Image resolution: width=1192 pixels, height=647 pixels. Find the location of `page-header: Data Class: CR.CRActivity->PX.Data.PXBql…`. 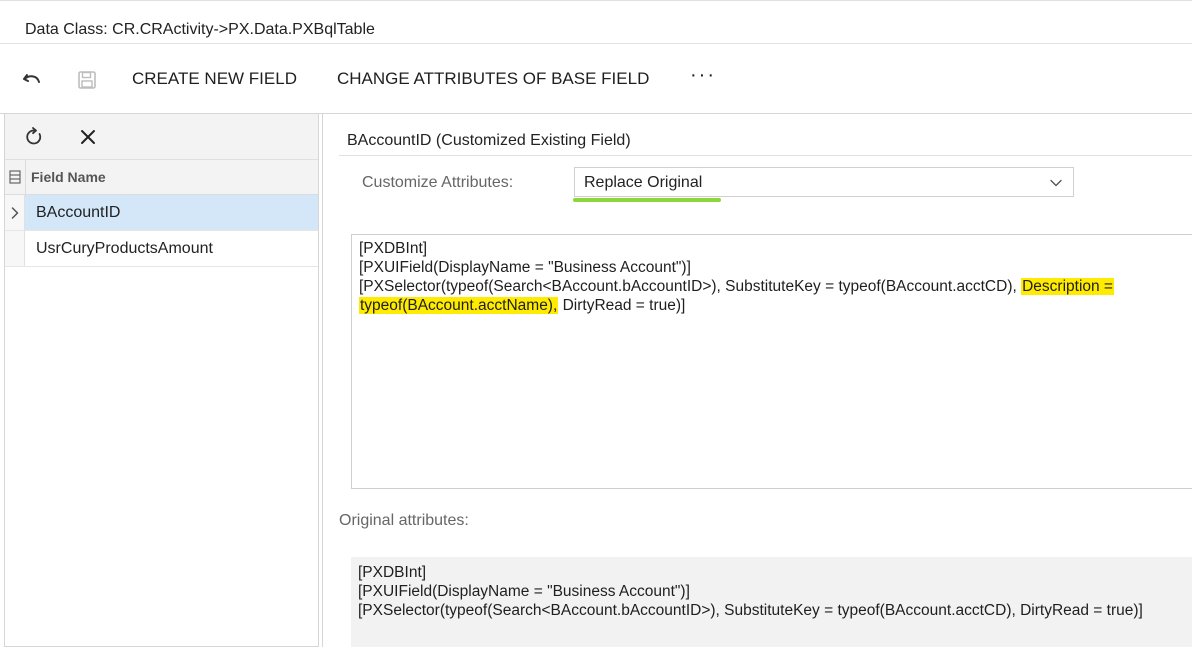

page-header: Data Class: CR.CRActivity->PX.Data.PXBql… is located at coordinates (596, 22).